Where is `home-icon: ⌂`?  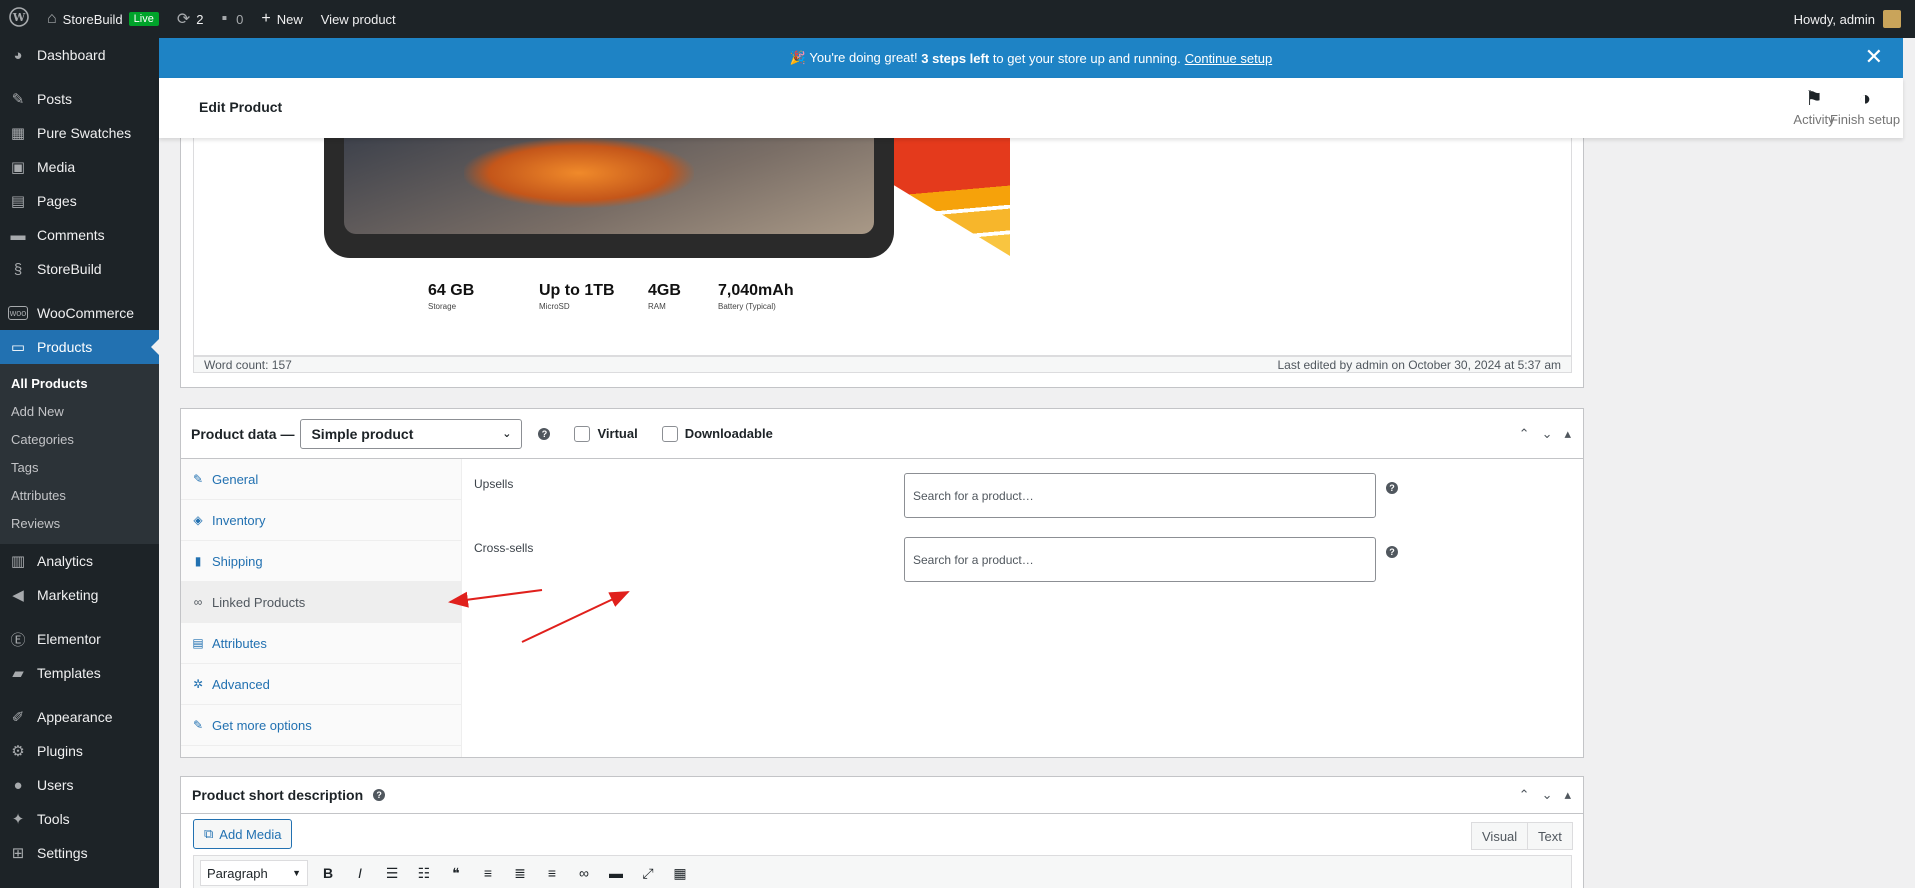
home-icon: ⌂ is located at coordinates (52, 18).